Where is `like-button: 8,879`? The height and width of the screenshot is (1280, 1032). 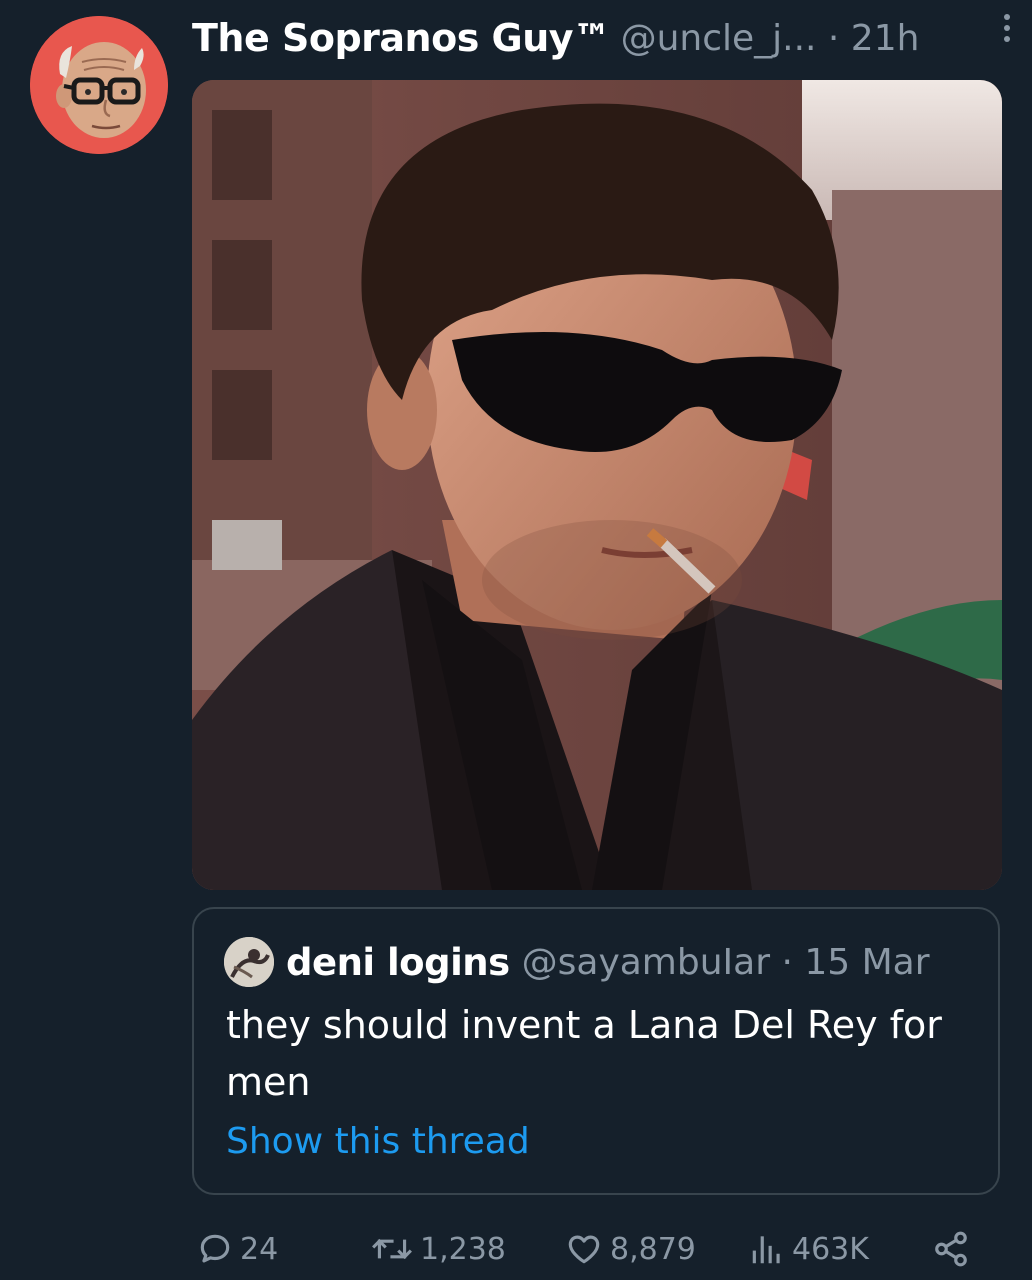 like-button: 8,879 is located at coordinates (630, 1249).